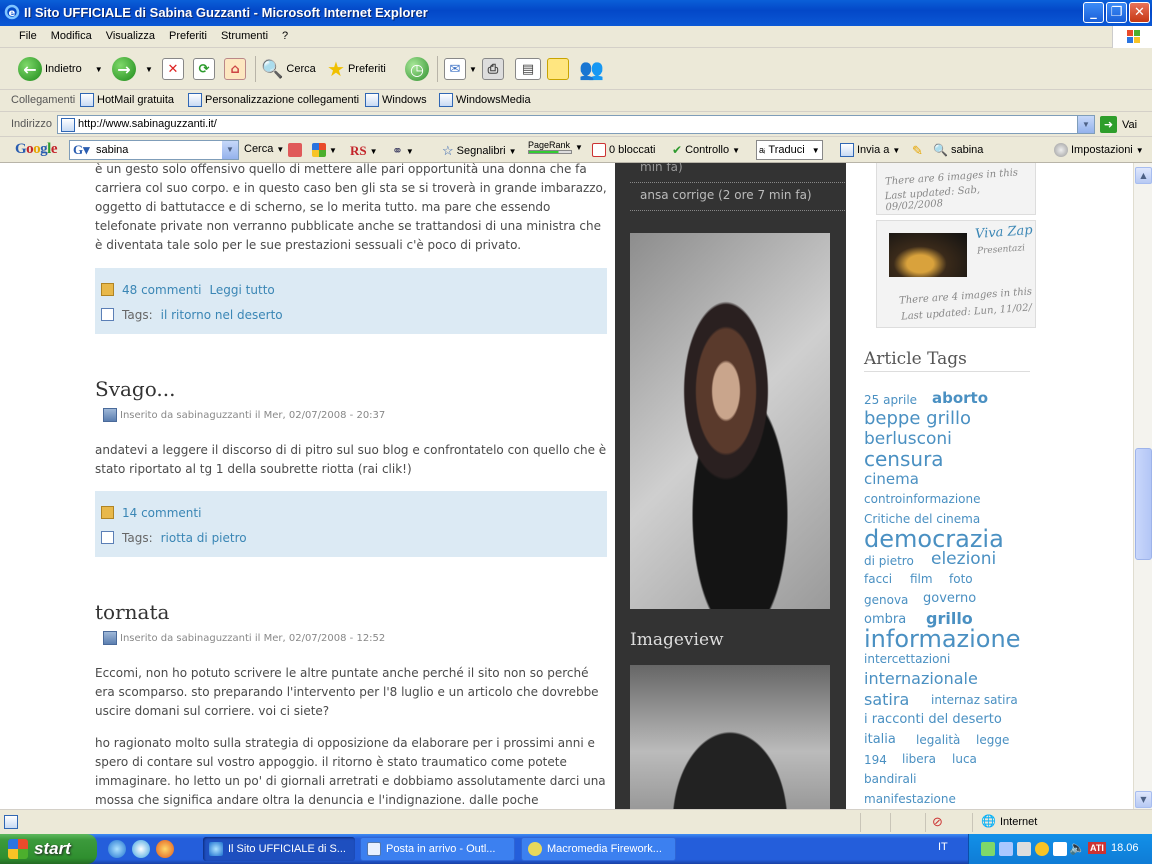  What do you see at coordinates (364, 151) in the screenshot?
I see `rs-button: RS ▼` at bounding box center [364, 151].